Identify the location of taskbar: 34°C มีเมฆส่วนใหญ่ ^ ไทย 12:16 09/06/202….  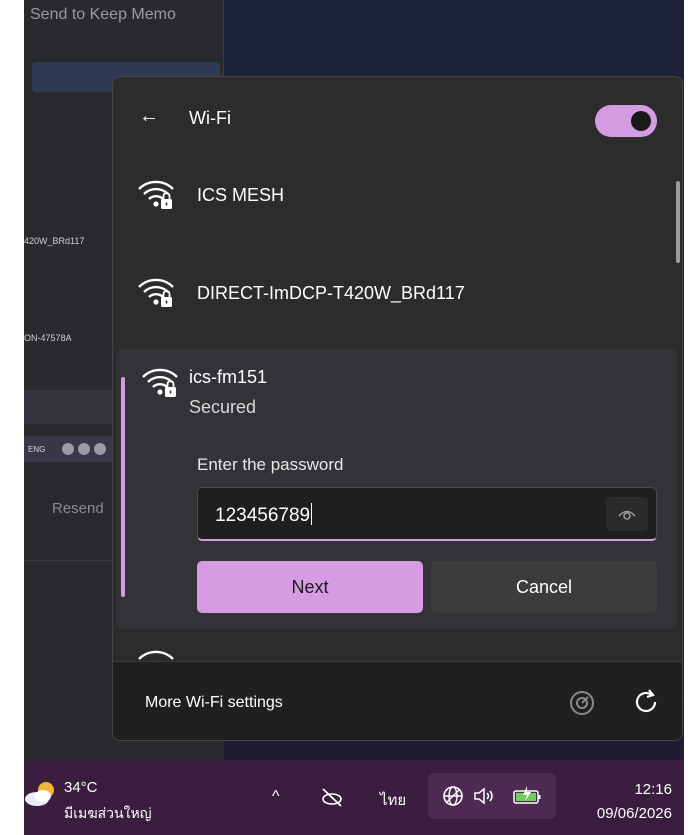
(354, 797).